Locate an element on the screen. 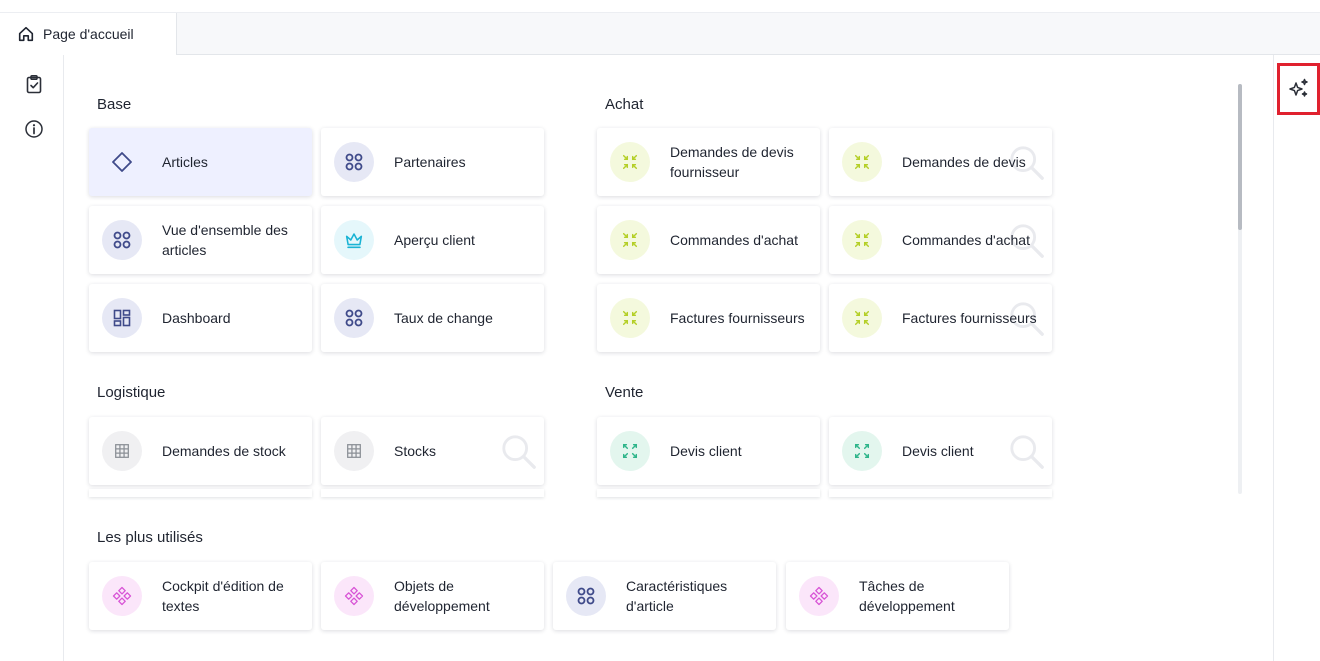 The image size is (1320, 661). tile-label: Dashboard is located at coordinates (196, 318).